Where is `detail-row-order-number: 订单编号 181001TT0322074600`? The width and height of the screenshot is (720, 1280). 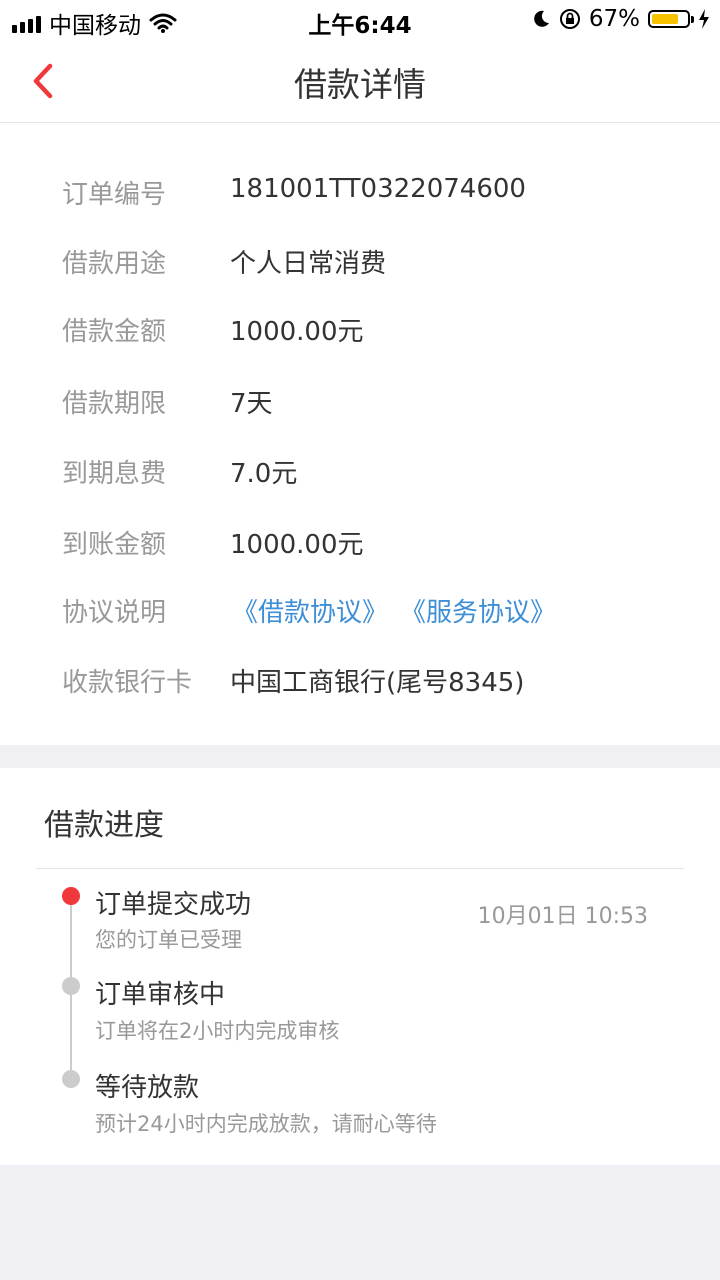
detail-row-order-number: 订单编号 181001TT0322074600 is located at coordinates (360, 194).